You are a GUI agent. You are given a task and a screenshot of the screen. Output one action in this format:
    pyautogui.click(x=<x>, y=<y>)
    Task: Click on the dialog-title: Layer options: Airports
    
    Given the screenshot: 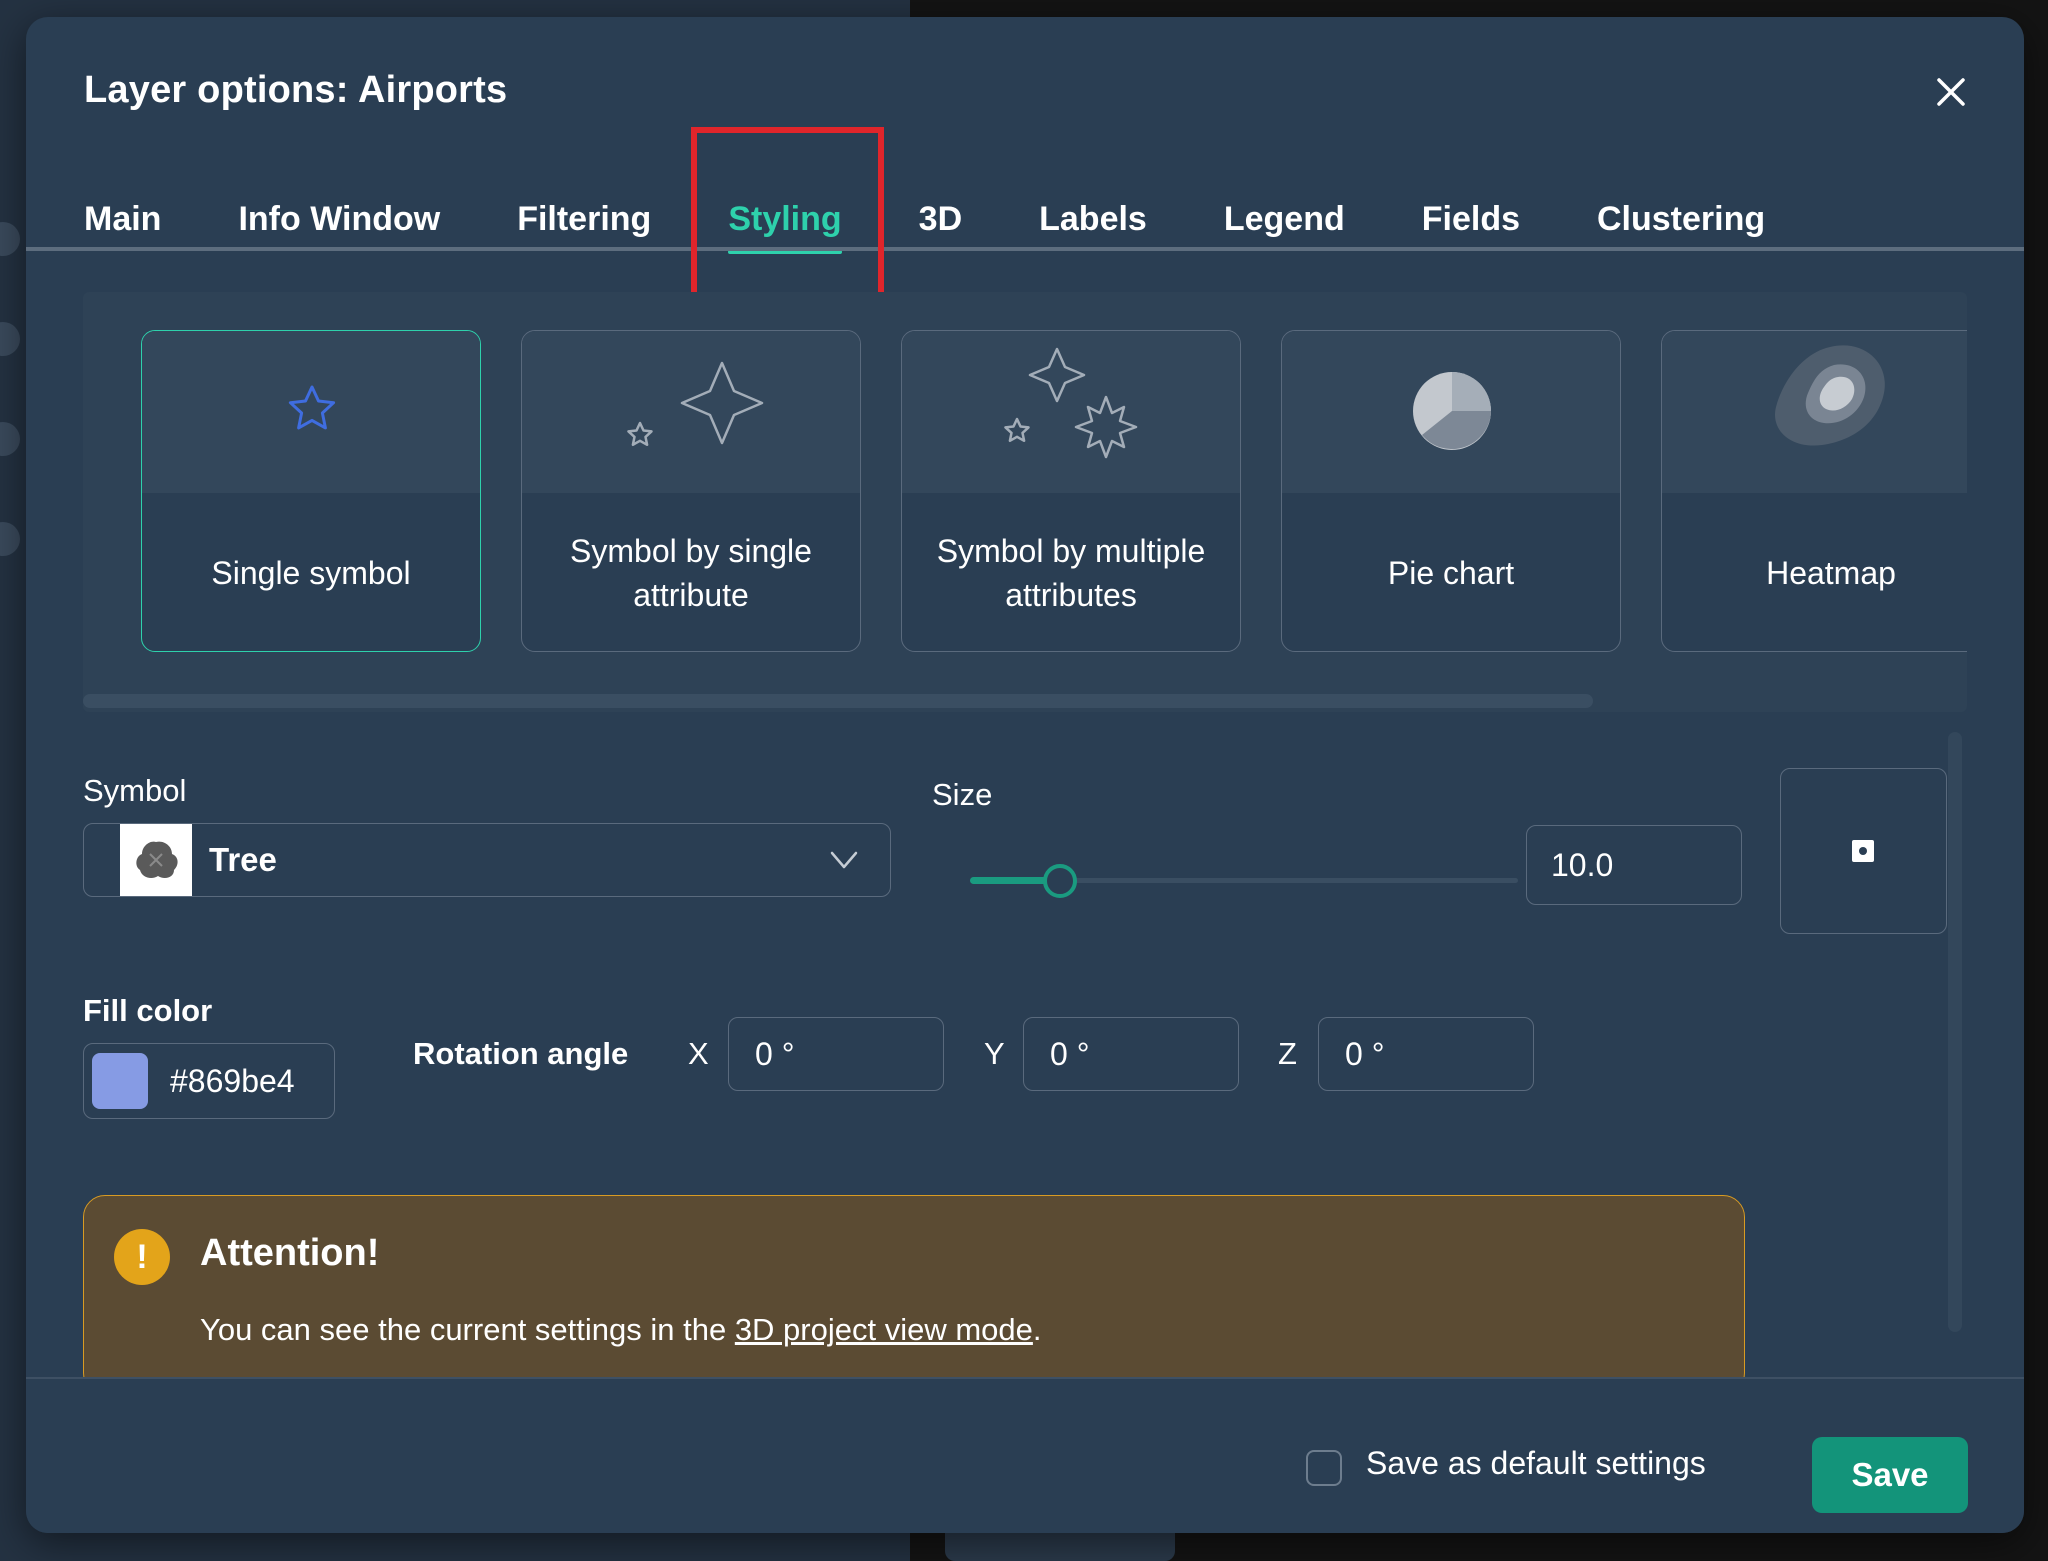 What is the action you would take?
    pyautogui.click(x=296, y=90)
    